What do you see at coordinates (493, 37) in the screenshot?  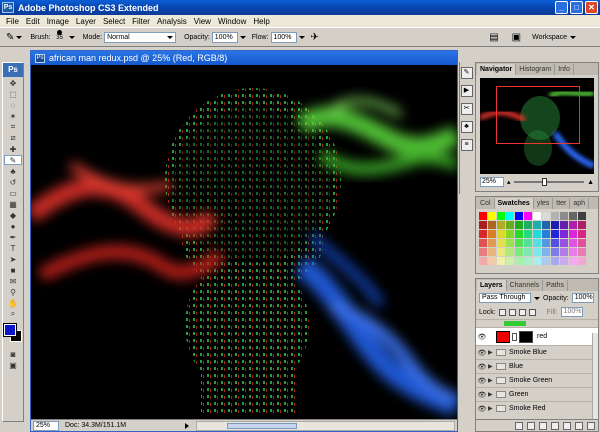 I see `palette-well-icon: ▤` at bounding box center [493, 37].